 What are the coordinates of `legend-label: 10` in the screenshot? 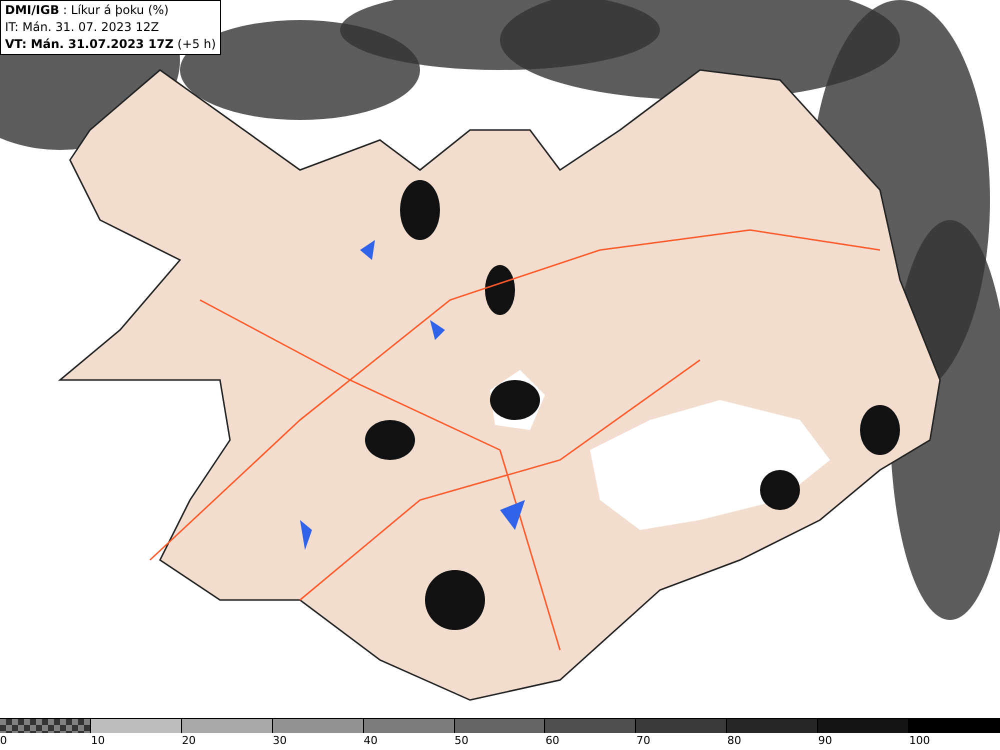 It's located at (97, 741).